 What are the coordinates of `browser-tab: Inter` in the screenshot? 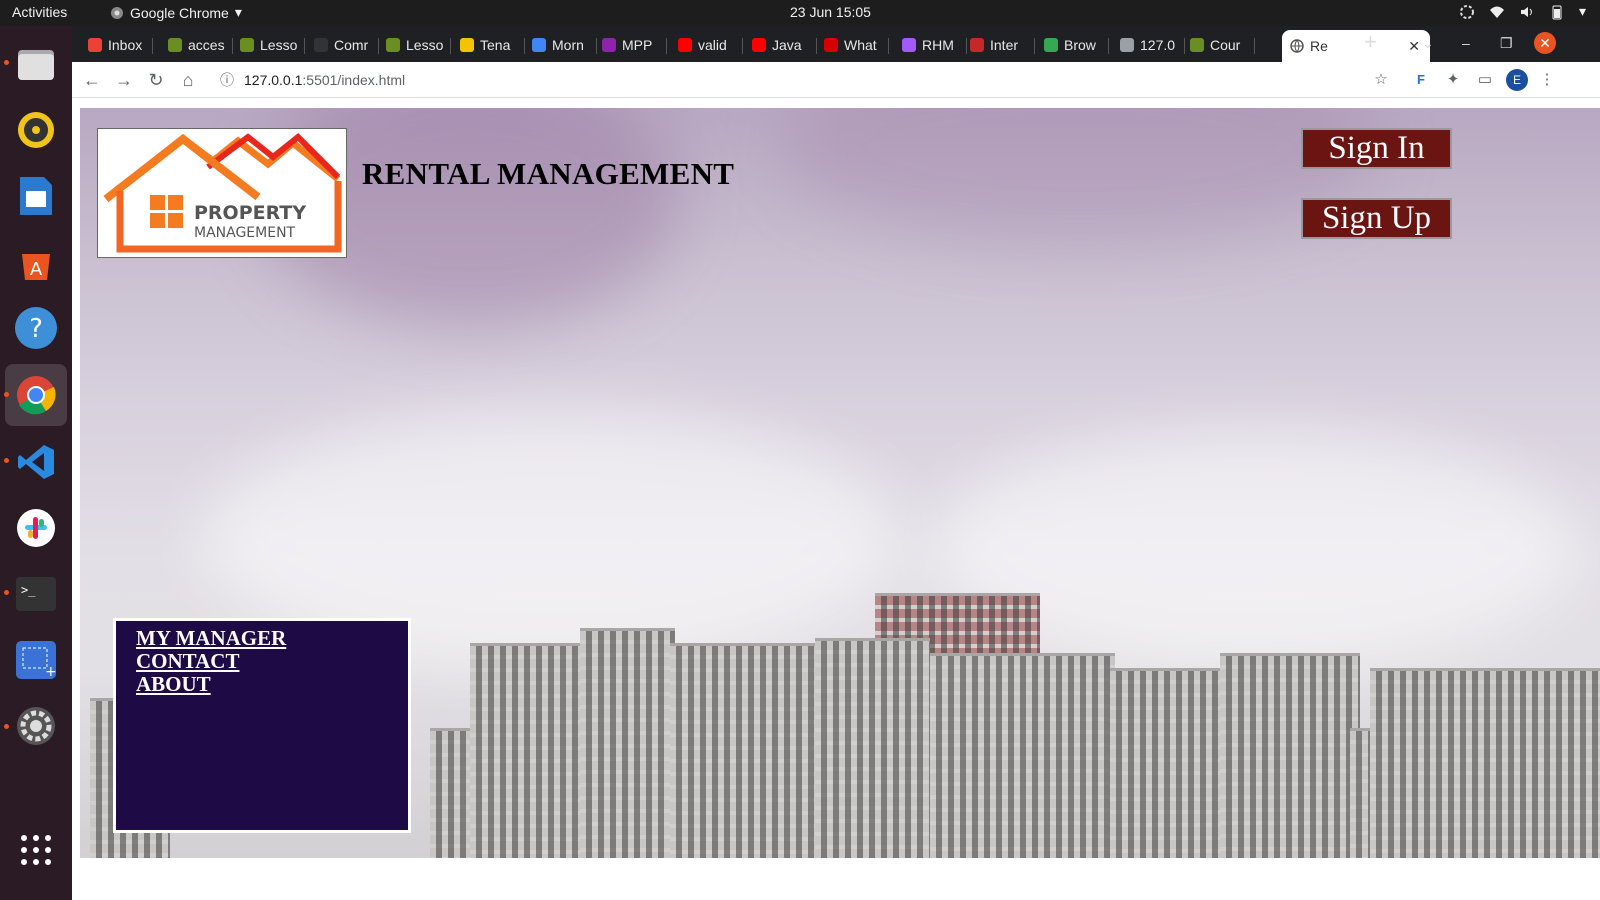 It's located at (996, 45).